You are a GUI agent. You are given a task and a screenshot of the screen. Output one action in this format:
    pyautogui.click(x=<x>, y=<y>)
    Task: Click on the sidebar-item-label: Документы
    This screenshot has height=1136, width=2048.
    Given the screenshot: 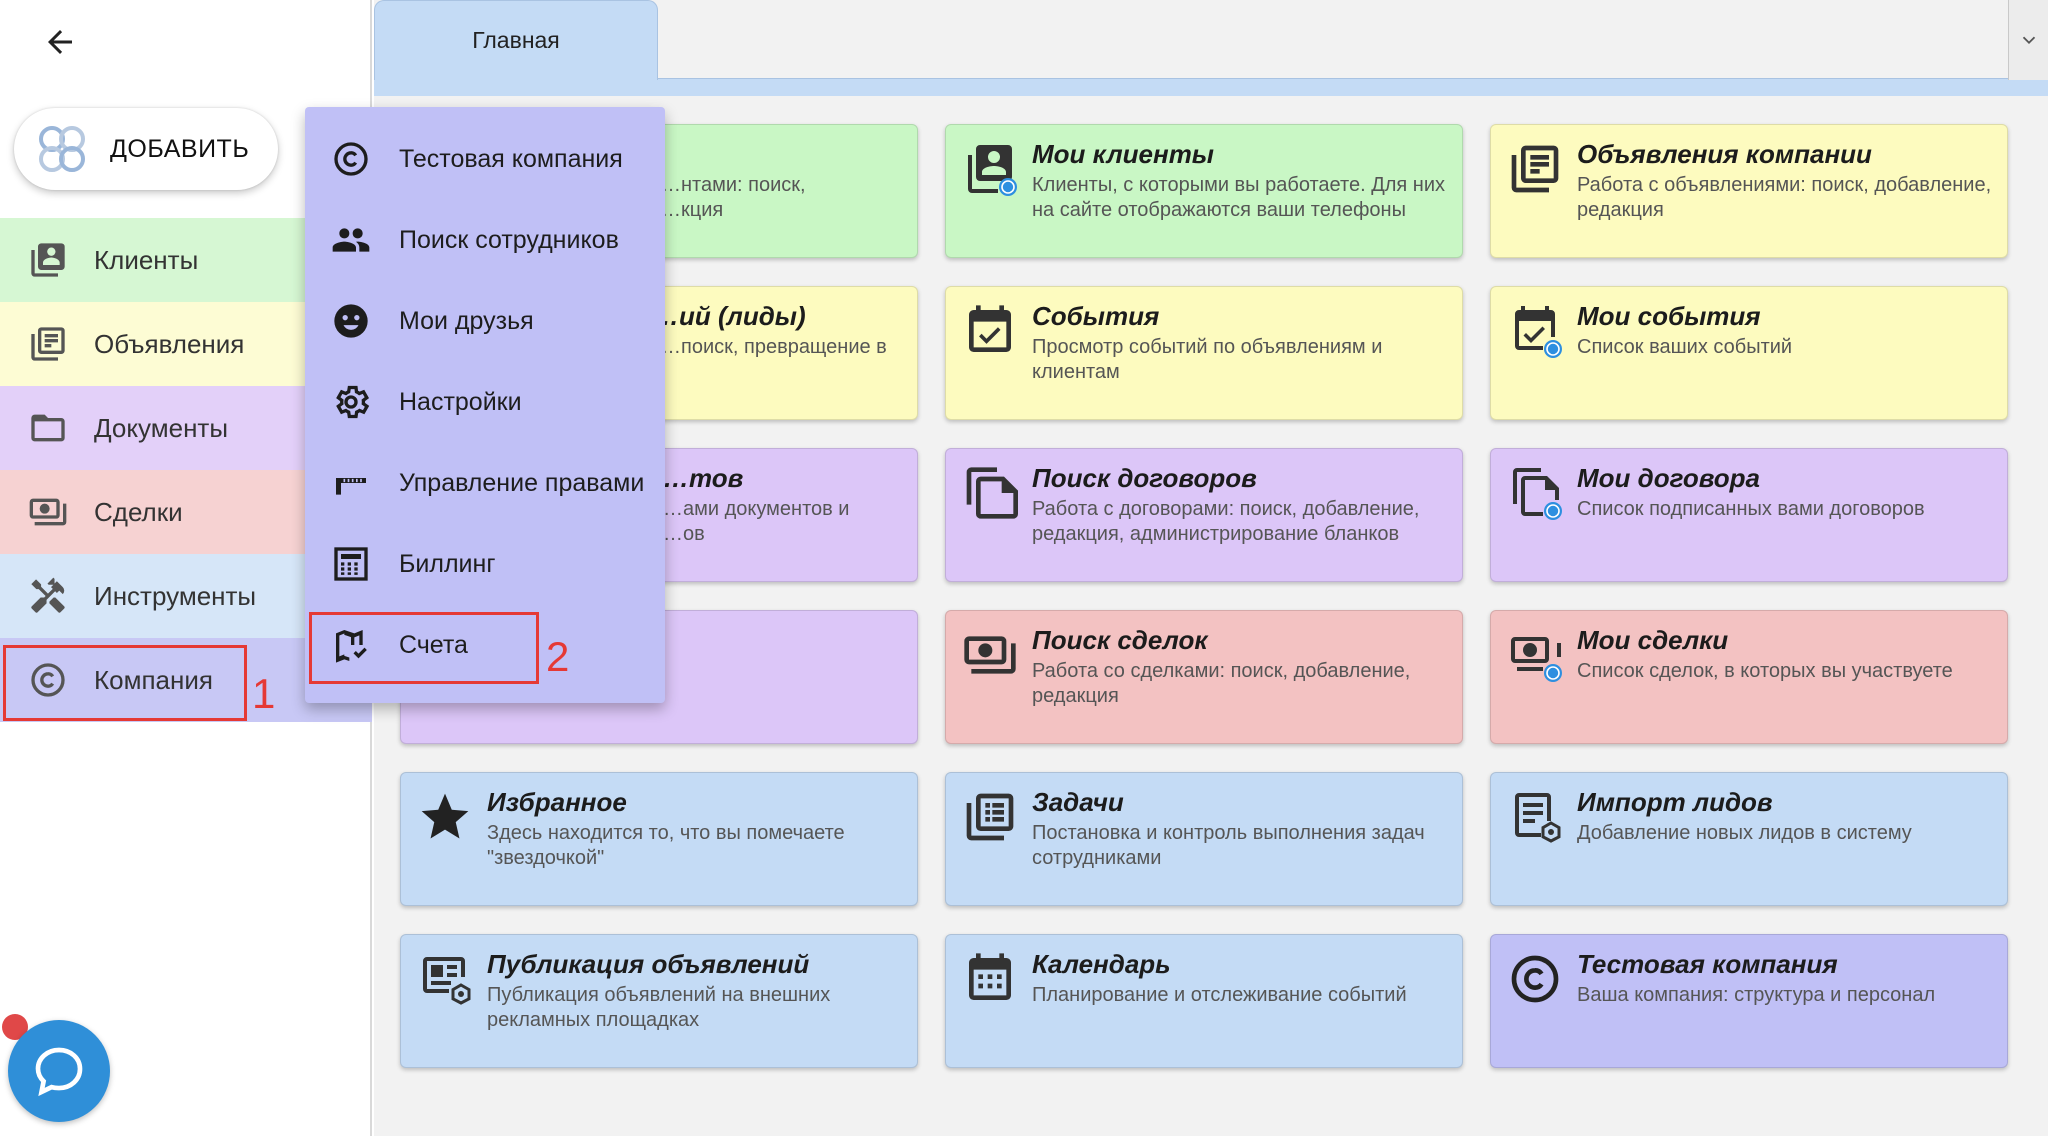 What is the action you would take?
    pyautogui.click(x=161, y=427)
    